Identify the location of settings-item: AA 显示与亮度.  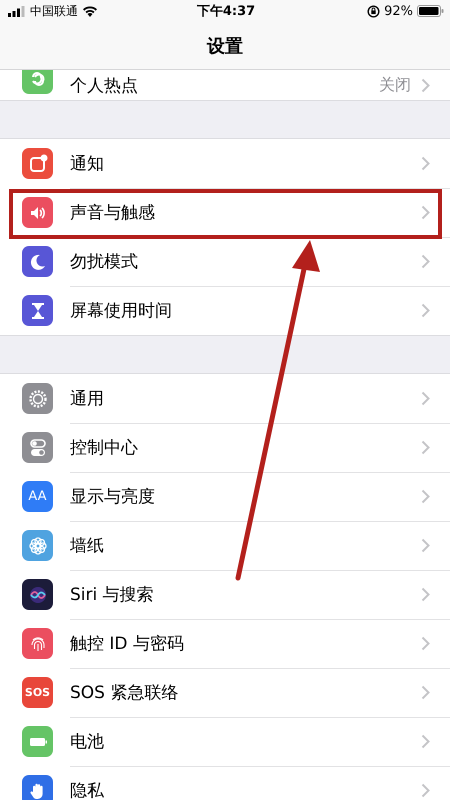
(225, 496).